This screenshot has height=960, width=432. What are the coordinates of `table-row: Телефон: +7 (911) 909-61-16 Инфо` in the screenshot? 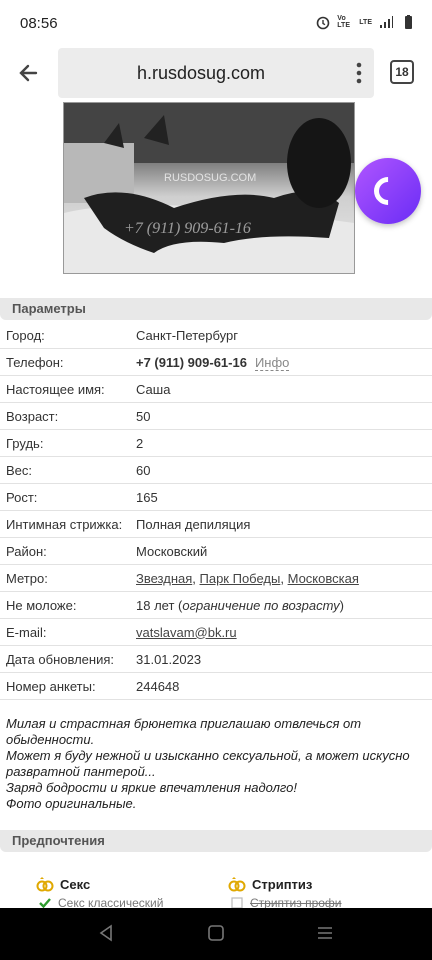 It's located at (216, 362).